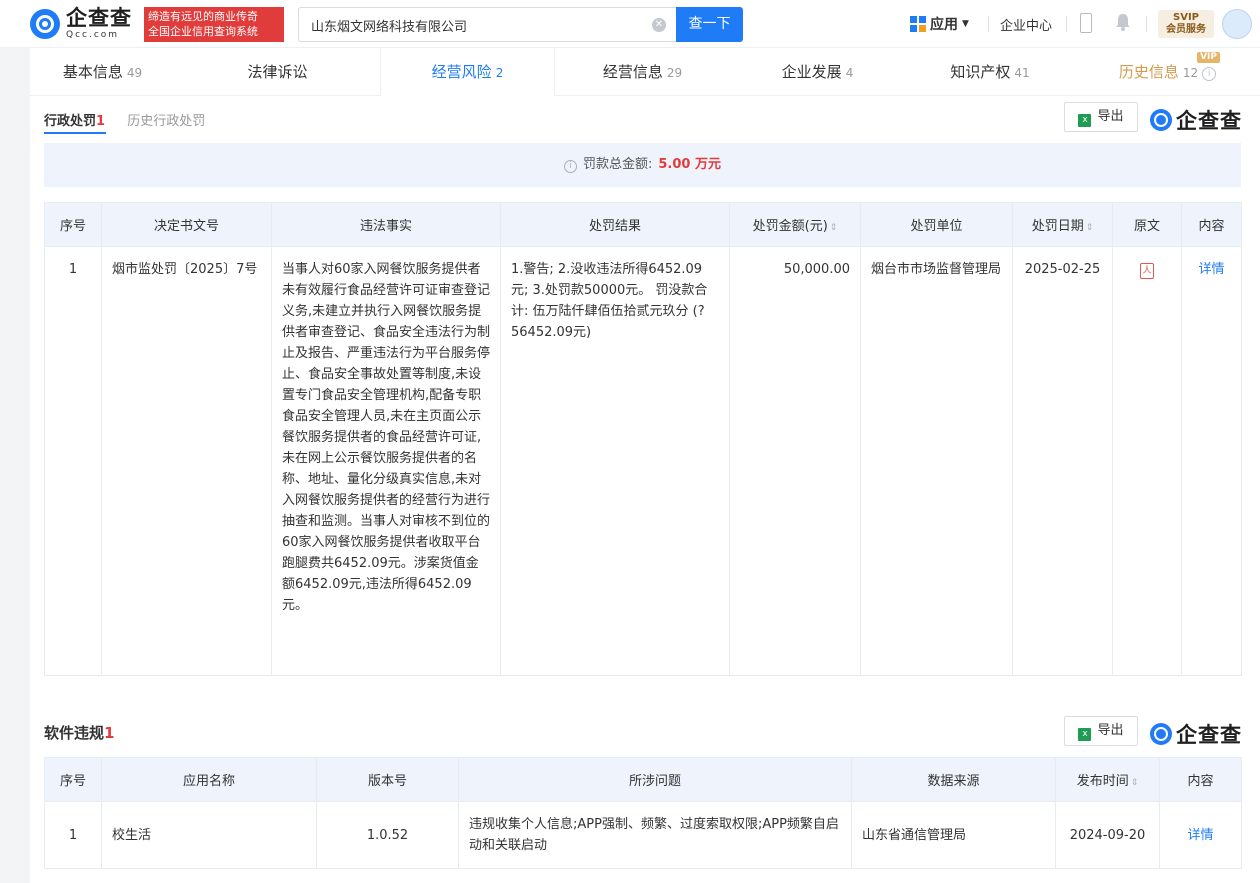 The height and width of the screenshot is (883, 1260). What do you see at coordinates (73, 224) in the screenshot?
I see `column-header: 序号` at bounding box center [73, 224].